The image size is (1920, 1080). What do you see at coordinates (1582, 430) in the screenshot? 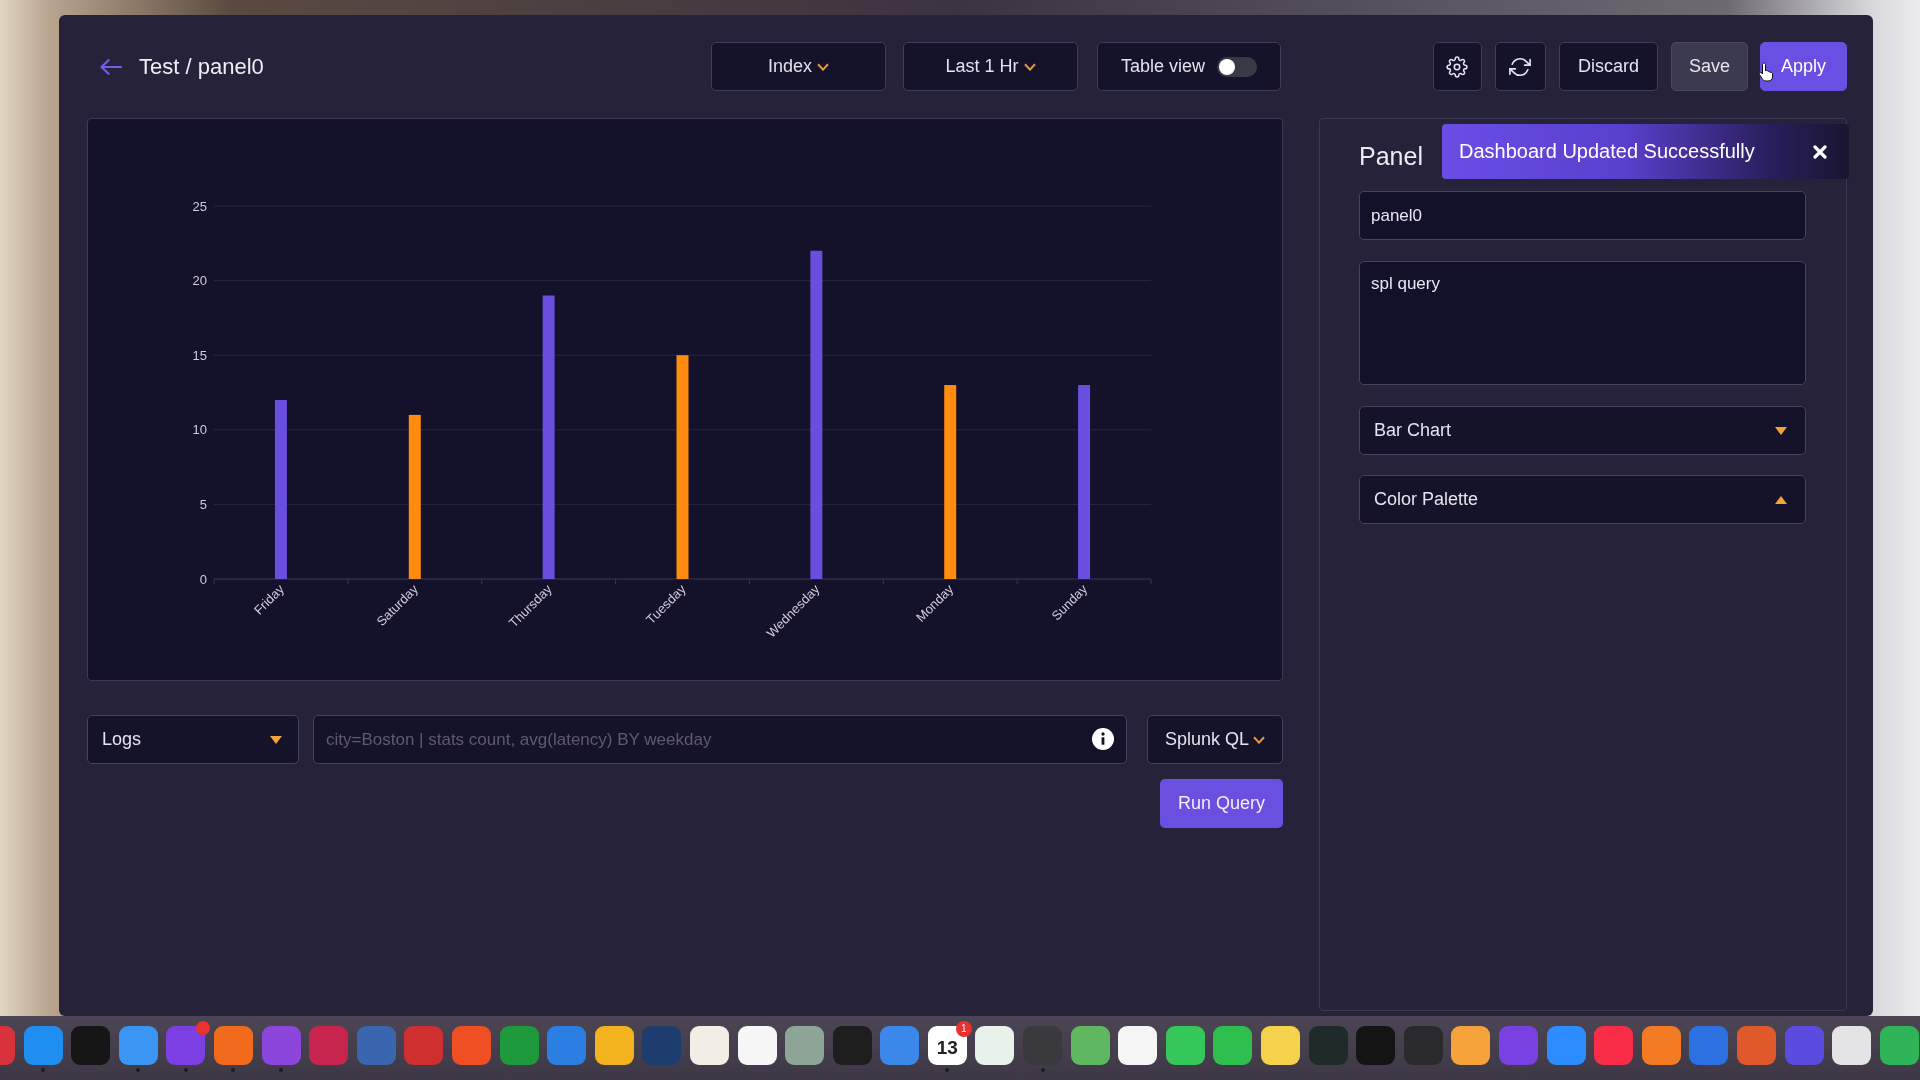
I see `dropdown-select: Bar Chart` at bounding box center [1582, 430].